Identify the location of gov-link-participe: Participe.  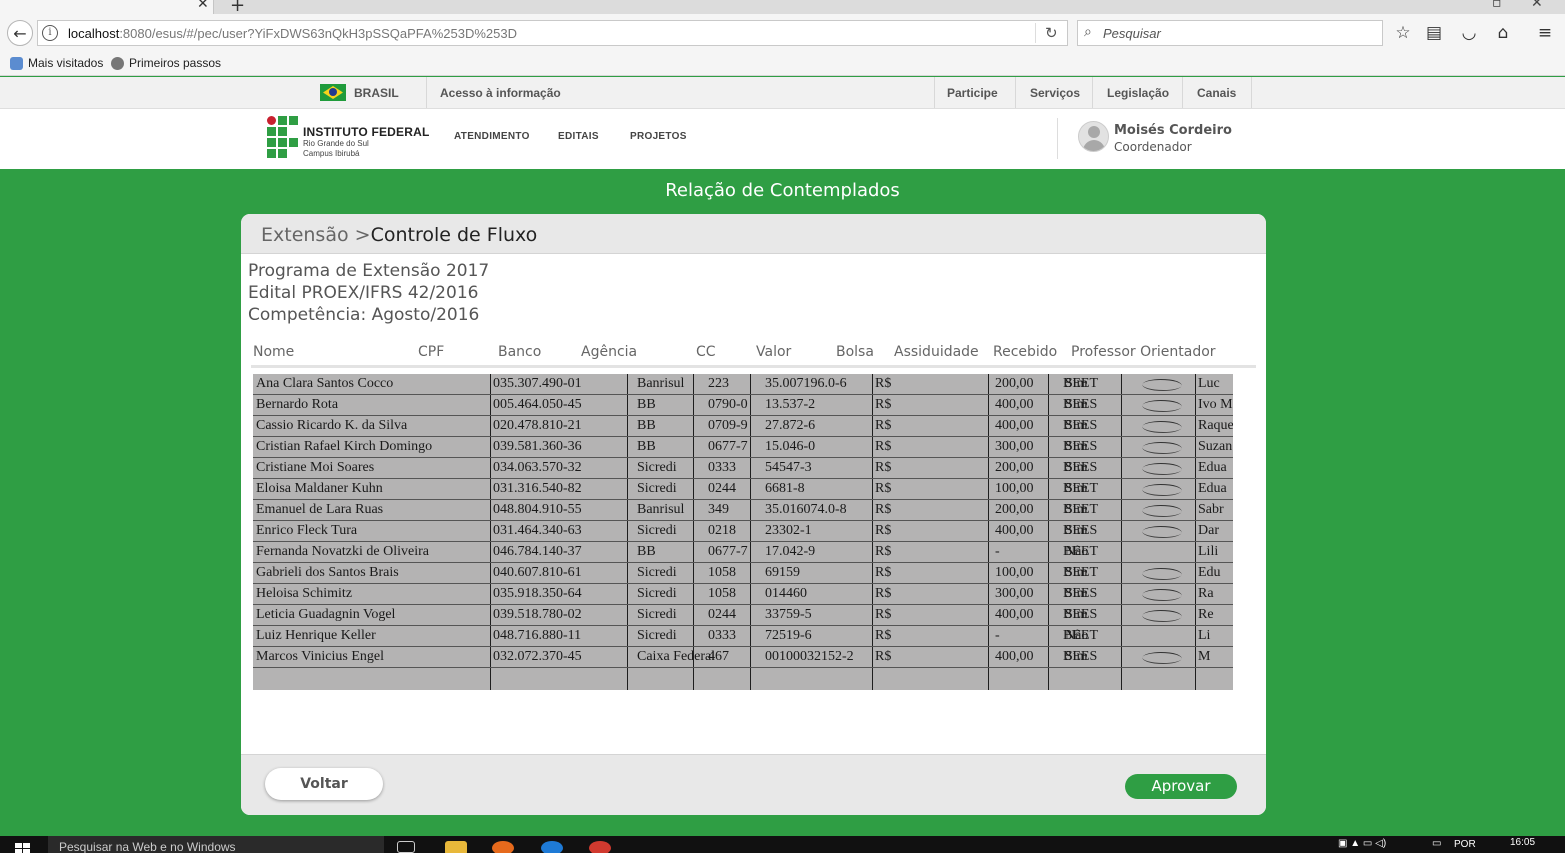
(972, 93).